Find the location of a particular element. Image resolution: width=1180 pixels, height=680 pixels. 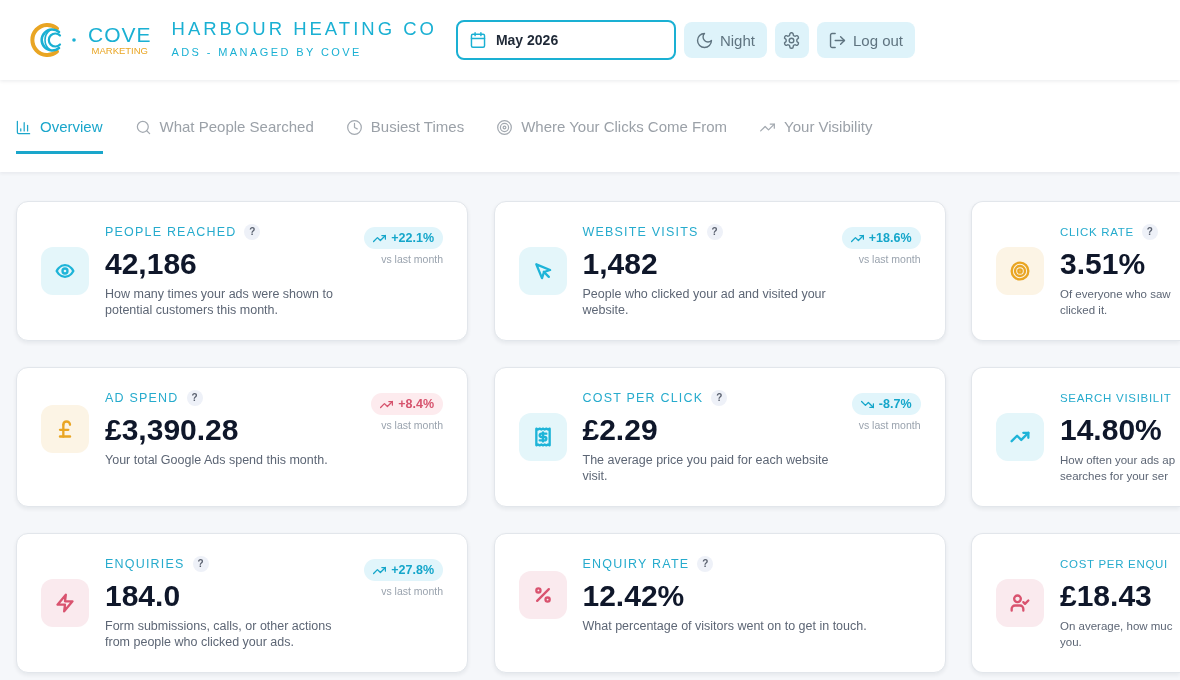

metric-title: CLICK RATE is located at coordinates (1097, 232).